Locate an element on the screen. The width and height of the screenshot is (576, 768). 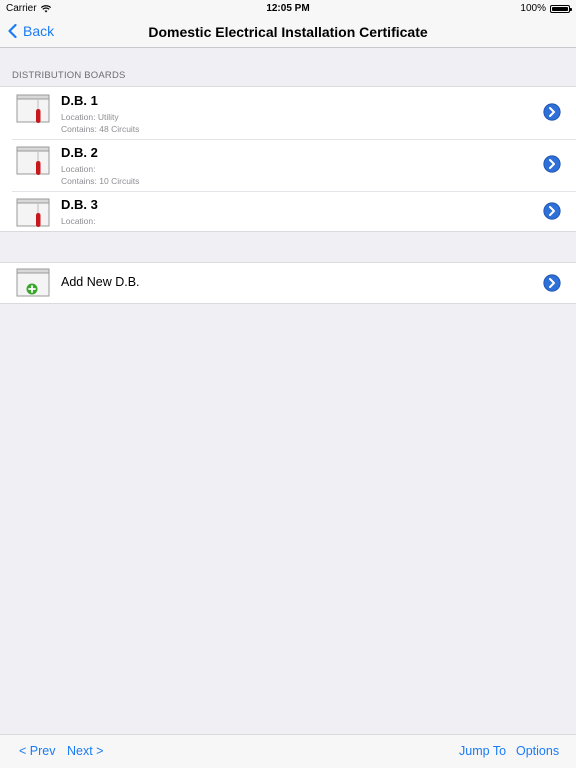
board-title: D.B. 2 is located at coordinates (79, 152).